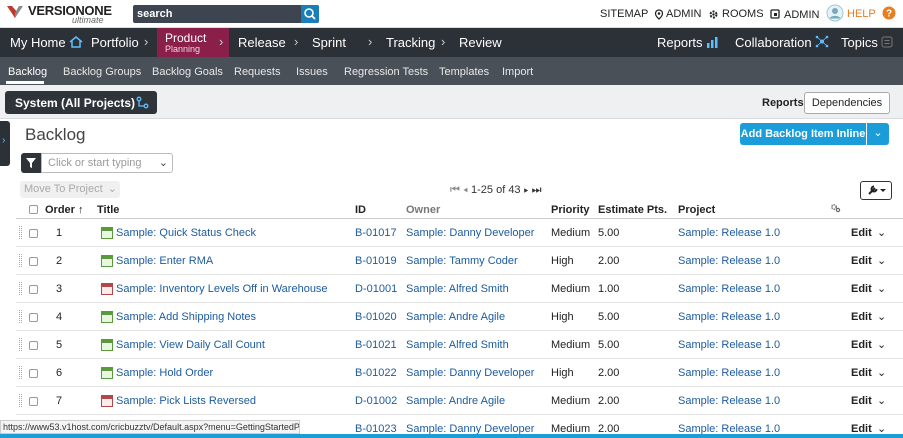 This screenshot has width=903, height=438. Describe the element at coordinates (376, 373) in the screenshot. I see `row-id: B-01022` at that location.